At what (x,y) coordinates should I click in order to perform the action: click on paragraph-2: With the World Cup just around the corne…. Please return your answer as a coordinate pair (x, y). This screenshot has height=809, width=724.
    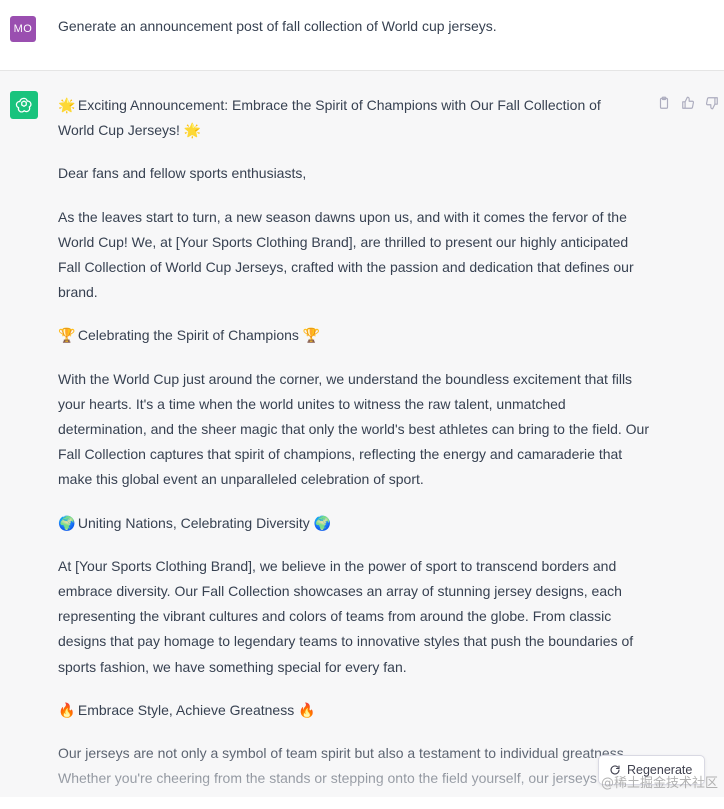
    Looking at the image, I should click on (354, 429).